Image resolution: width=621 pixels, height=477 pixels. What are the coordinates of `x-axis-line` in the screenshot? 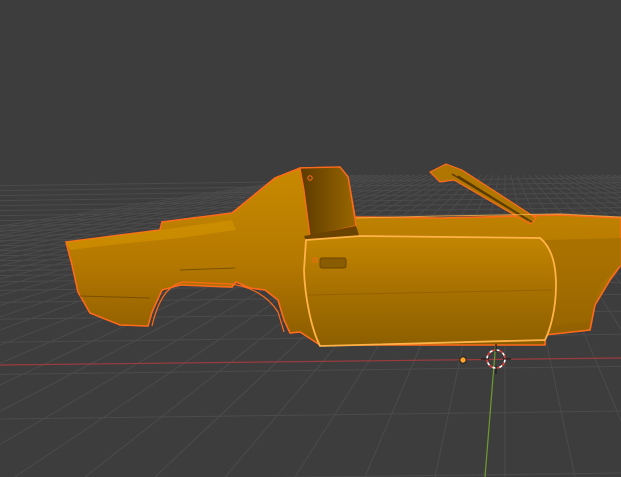 It's located at (310, 361).